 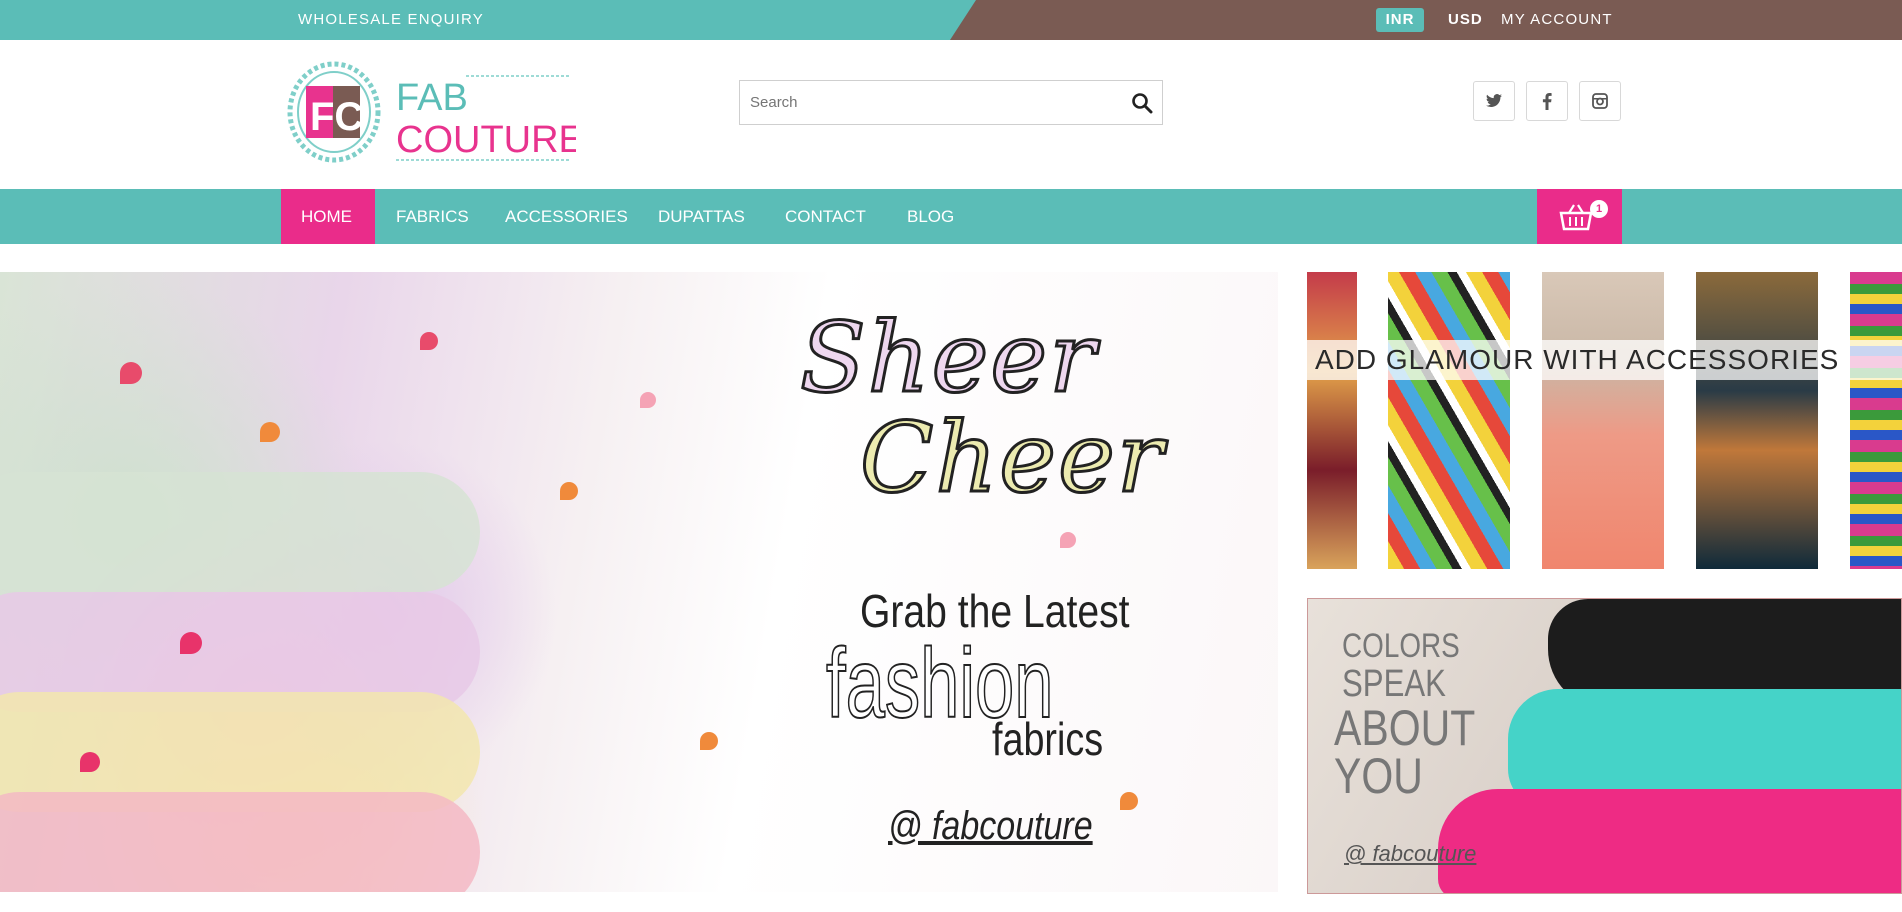 What do you see at coordinates (948, 358) in the screenshot?
I see `hero-title-sheer: Sheer` at bounding box center [948, 358].